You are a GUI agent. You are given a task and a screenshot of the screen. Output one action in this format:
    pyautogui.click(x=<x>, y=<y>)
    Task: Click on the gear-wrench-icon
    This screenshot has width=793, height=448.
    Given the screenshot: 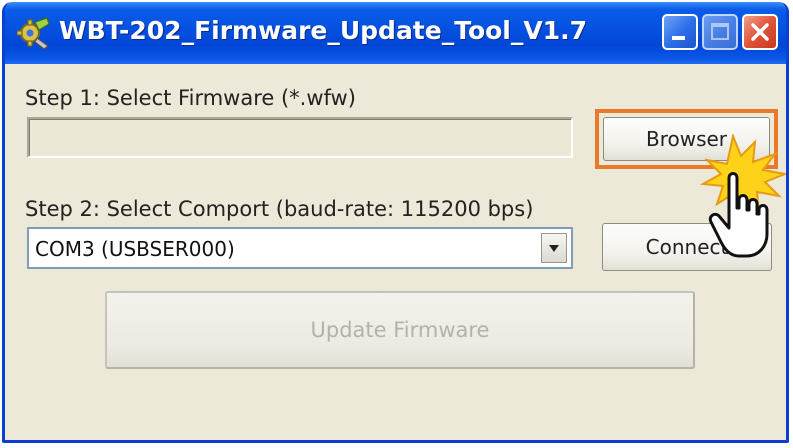 What is the action you would take?
    pyautogui.click(x=33, y=33)
    